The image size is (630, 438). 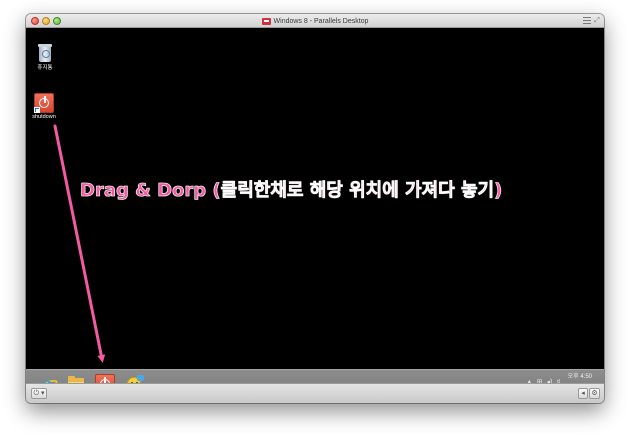 What do you see at coordinates (321, 21) in the screenshot?
I see `window-title: Windows 8 - Parallels Desktop` at bounding box center [321, 21].